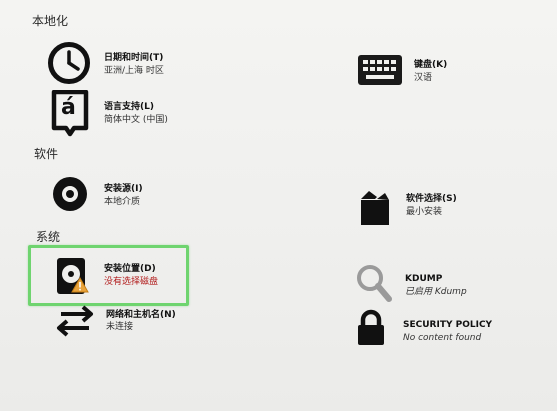 The height and width of the screenshot is (411, 557). Describe the element at coordinates (68, 107) in the screenshot. I see `language-glyph: á` at that location.